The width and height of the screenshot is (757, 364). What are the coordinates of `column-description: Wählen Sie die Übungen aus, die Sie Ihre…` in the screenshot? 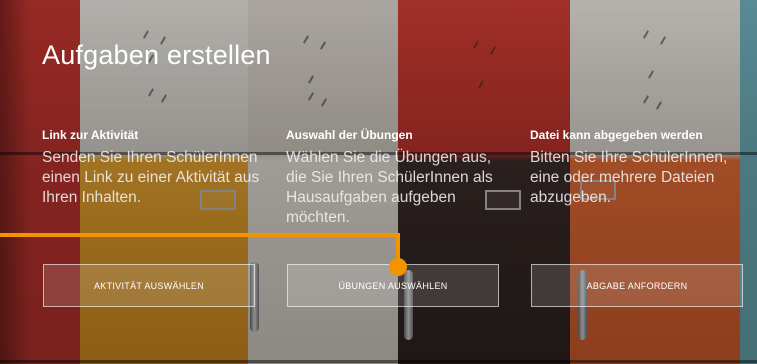 It's located at (389, 187).